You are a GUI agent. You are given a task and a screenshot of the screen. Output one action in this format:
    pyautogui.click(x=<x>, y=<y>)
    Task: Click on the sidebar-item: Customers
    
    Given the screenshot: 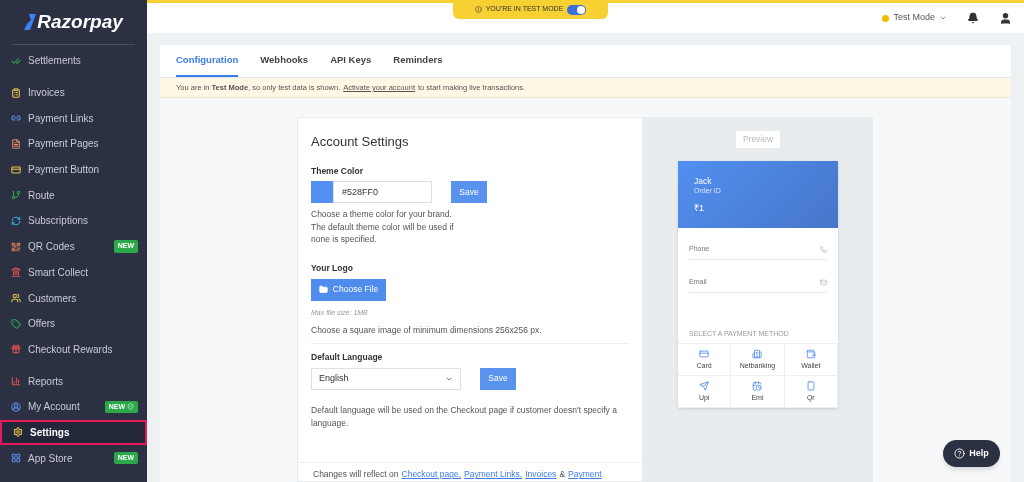 What is the action you would take?
    pyautogui.click(x=73, y=298)
    